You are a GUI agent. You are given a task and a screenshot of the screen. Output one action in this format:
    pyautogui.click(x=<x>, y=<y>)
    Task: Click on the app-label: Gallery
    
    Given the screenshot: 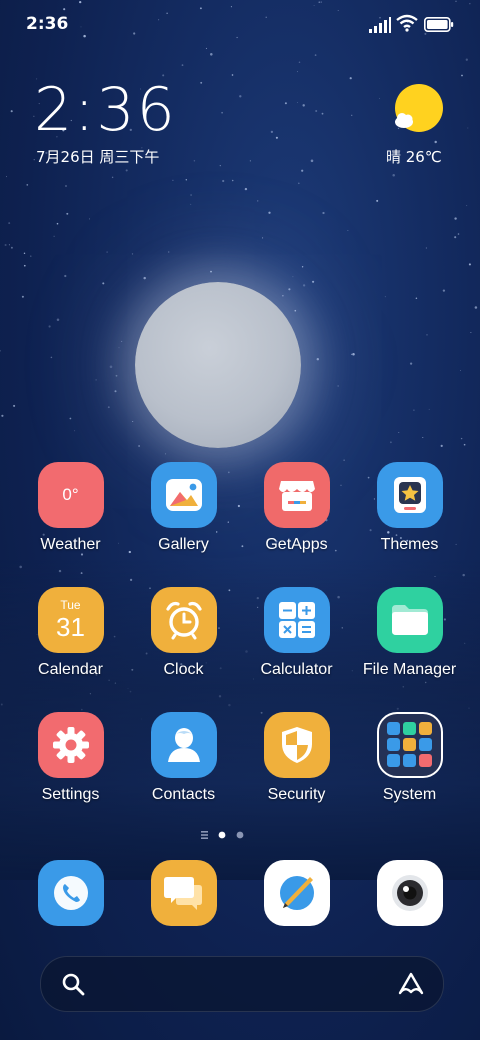 What is the action you would take?
    pyautogui.click(x=183, y=544)
    